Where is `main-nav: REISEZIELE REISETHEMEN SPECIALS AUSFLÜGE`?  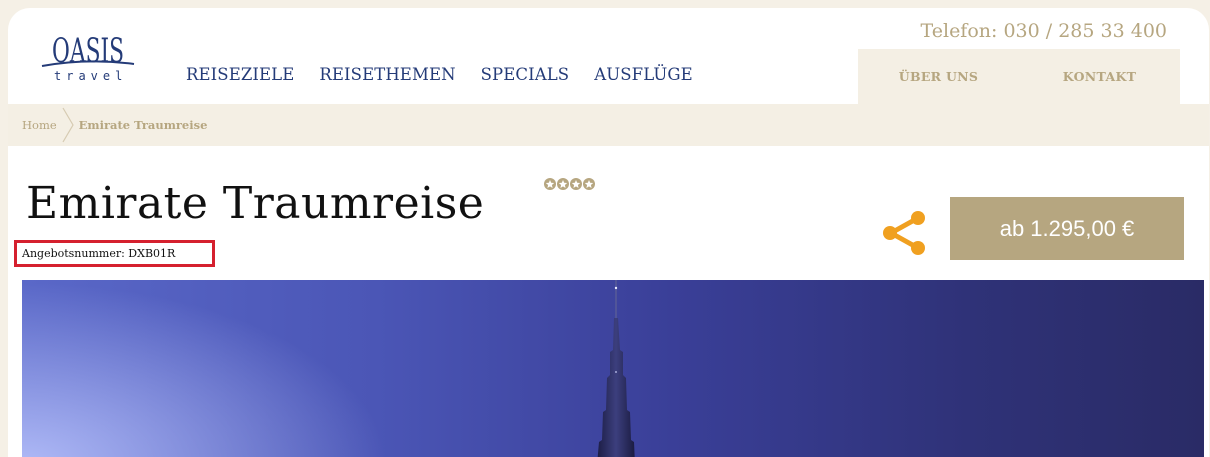
main-nav: REISEZIELE REISETHEMEN SPECIALS AUSFLÜGE is located at coordinates (452, 74).